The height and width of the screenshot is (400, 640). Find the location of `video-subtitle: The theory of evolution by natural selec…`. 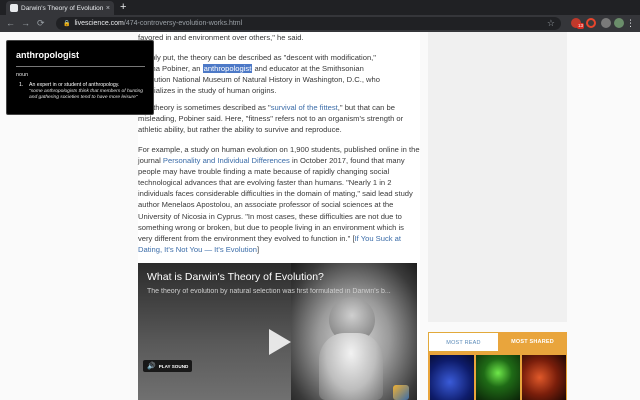

video-subtitle: The theory of evolution by natural selec… is located at coordinates (269, 291).